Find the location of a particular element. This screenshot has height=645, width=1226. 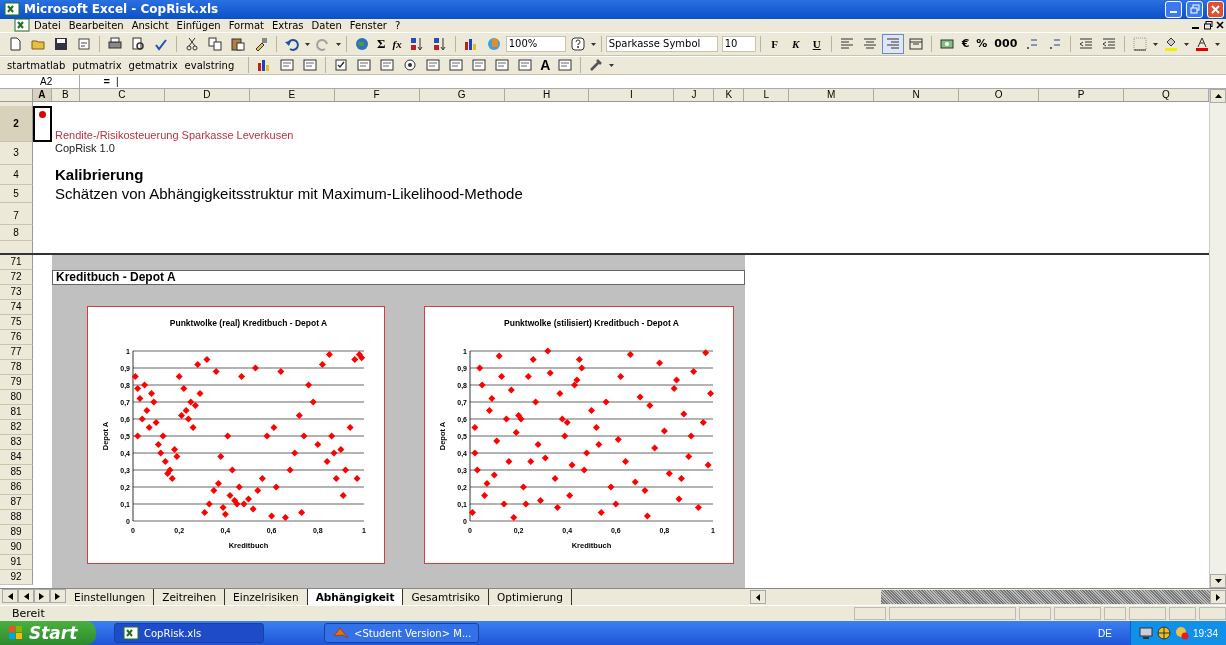

organization-text: Rendite-/Risikosteuerung Sparkasse Leverkusen is located at coordinates (174, 135).